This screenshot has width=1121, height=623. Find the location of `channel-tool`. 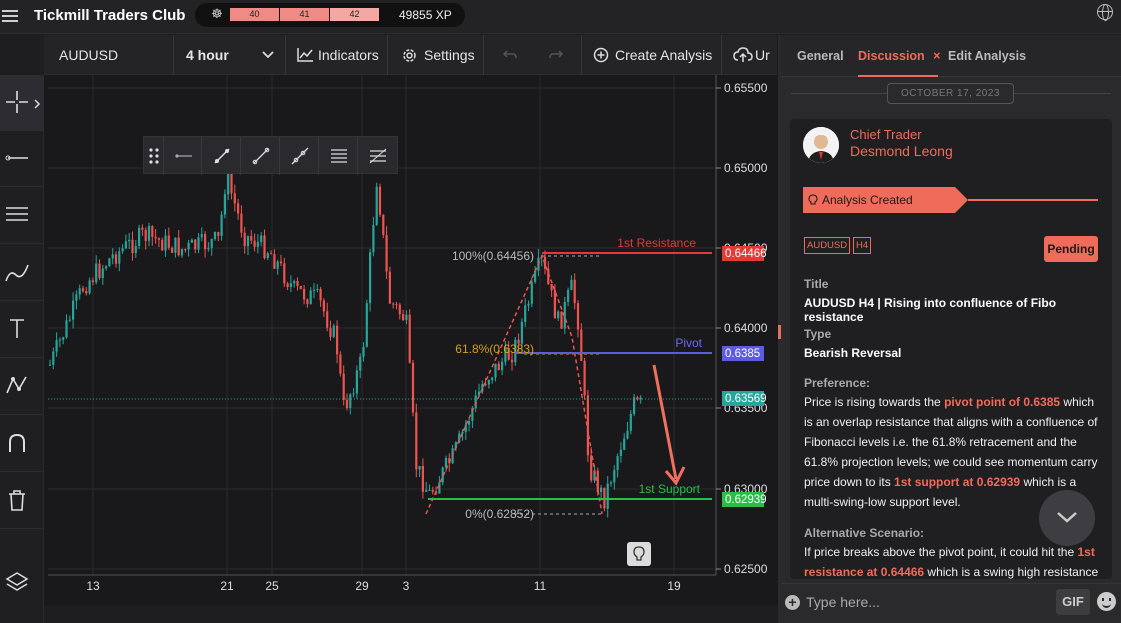

channel-tool is located at coordinates (22, 216).